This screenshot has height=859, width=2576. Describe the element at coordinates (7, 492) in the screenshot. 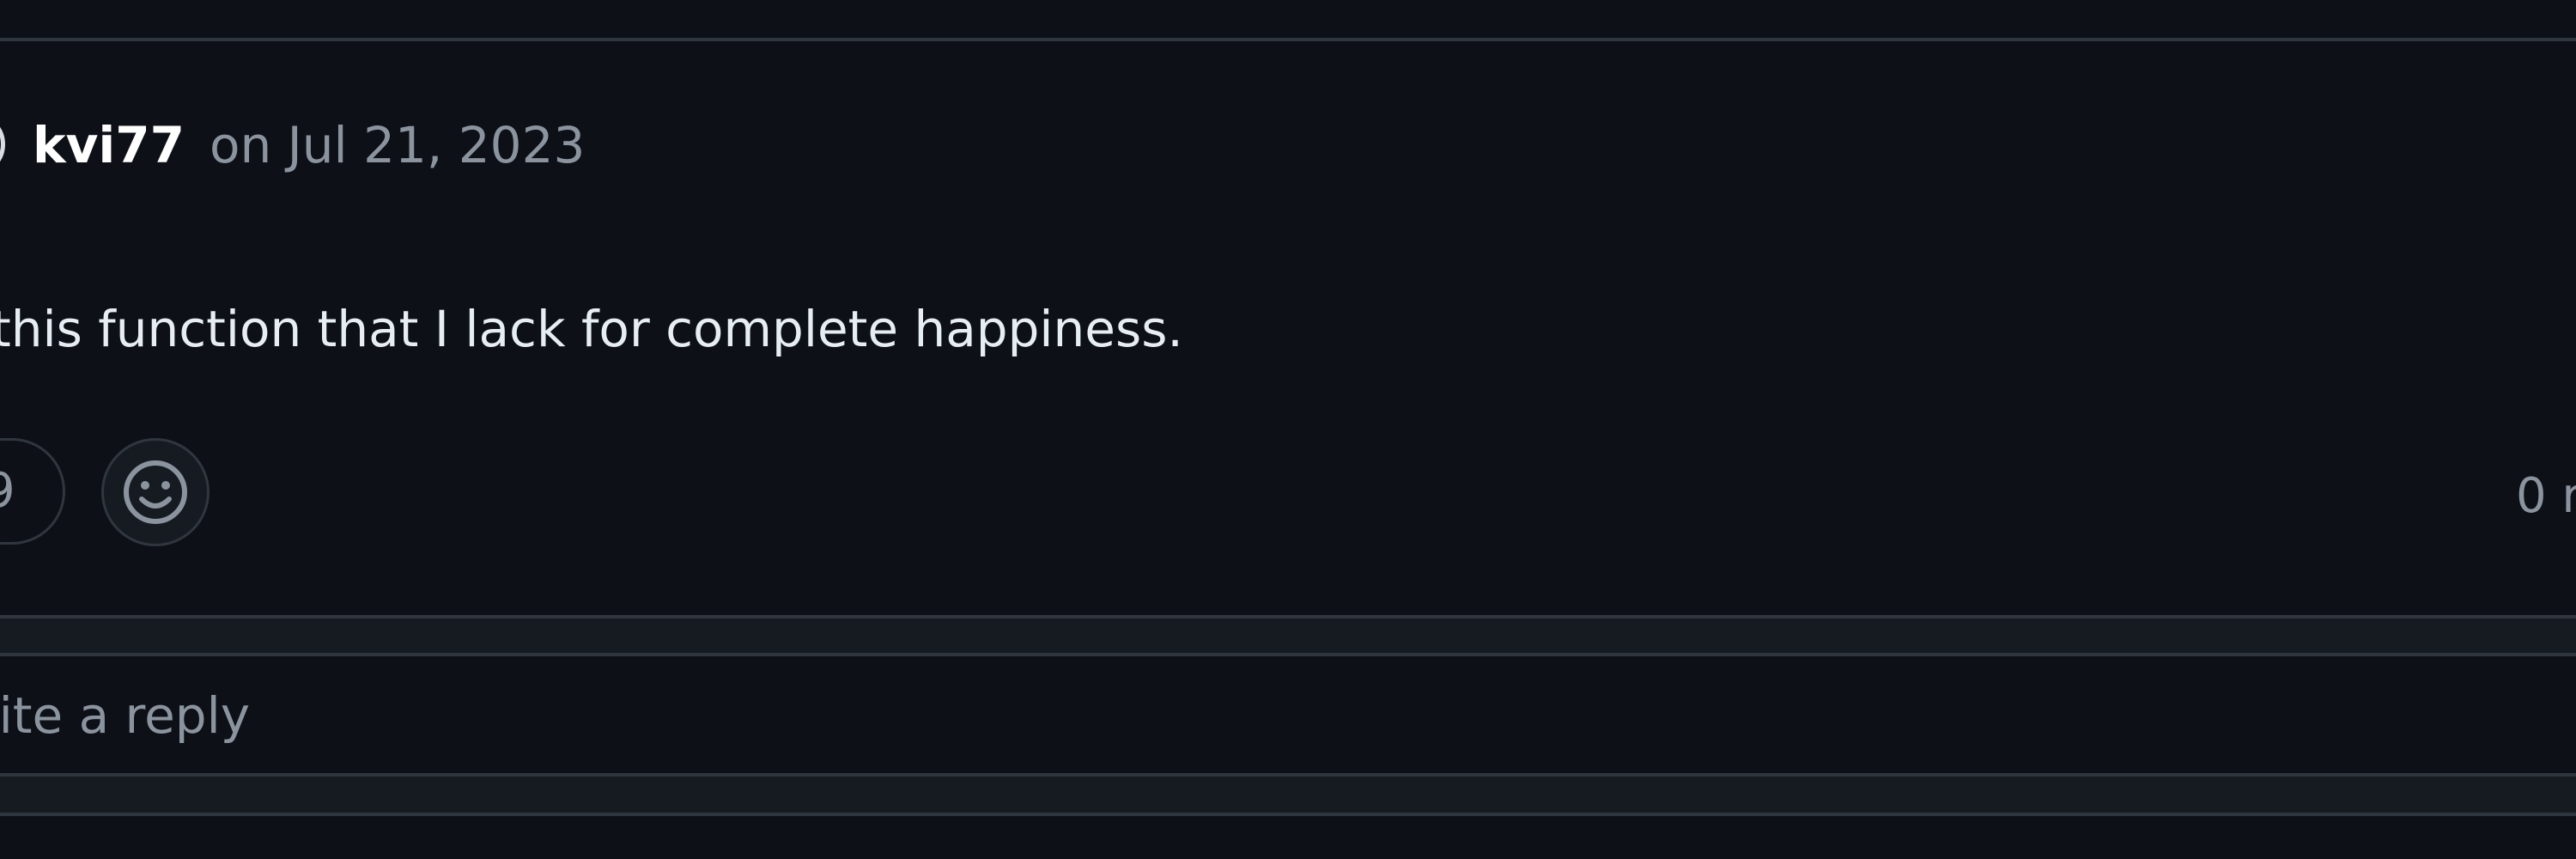

I see `reaction-count: 9` at that location.